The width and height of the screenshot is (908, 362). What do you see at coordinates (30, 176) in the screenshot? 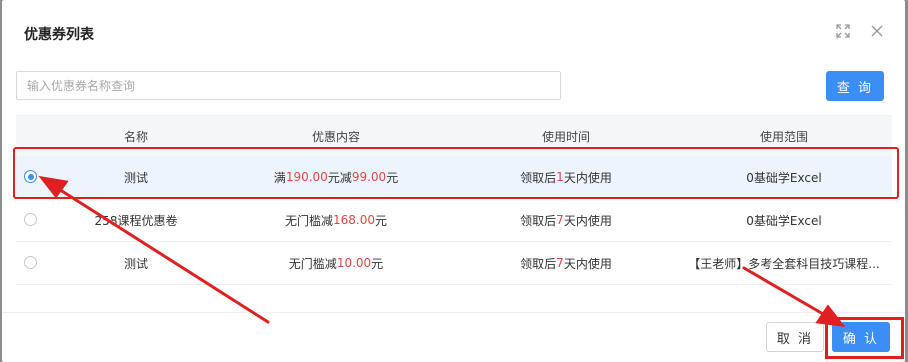
I see `row-radio-selected` at bounding box center [30, 176].